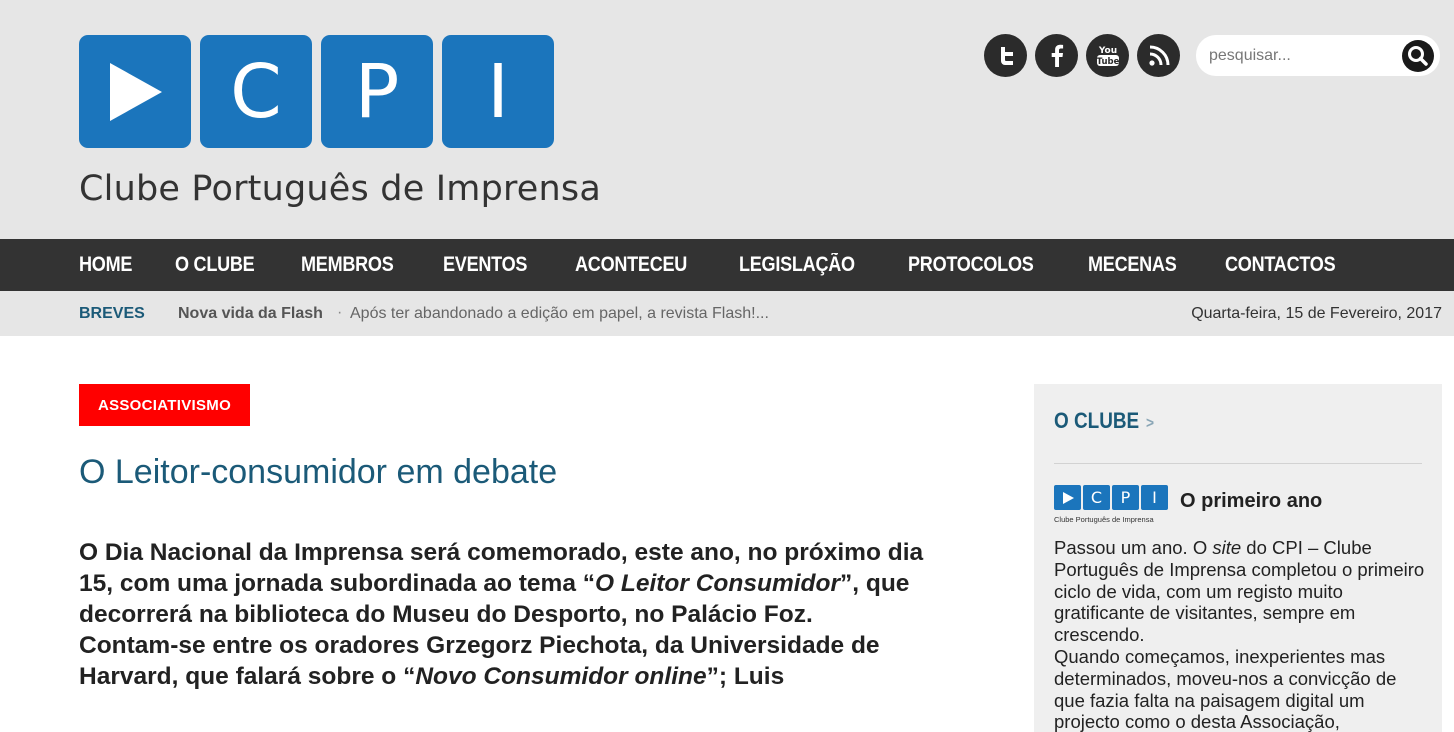 The image size is (1454, 732). Describe the element at coordinates (1251, 501) in the screenshot. I see `sidebar-post-title: O primeiro ano` at that location.